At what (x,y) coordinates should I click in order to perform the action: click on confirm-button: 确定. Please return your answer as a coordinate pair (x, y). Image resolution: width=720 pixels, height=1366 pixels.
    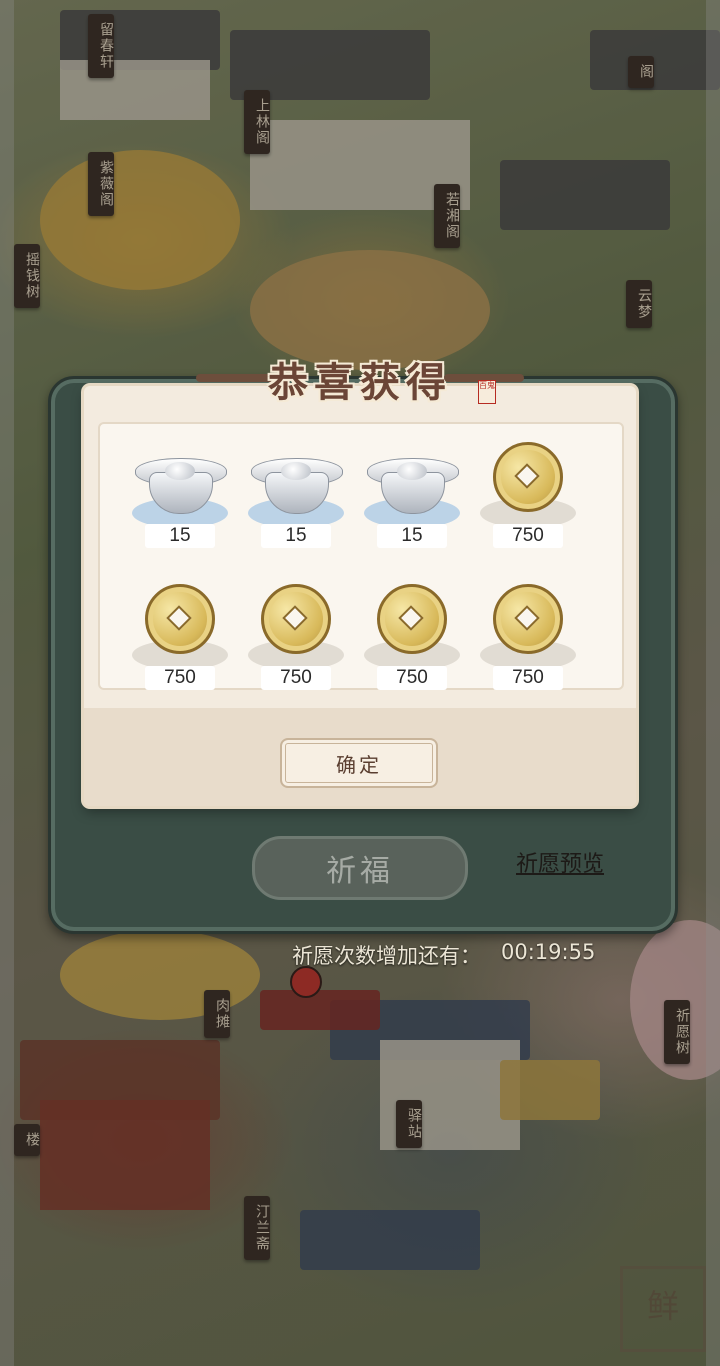
    Looking at the image, I should click on (359, 763).